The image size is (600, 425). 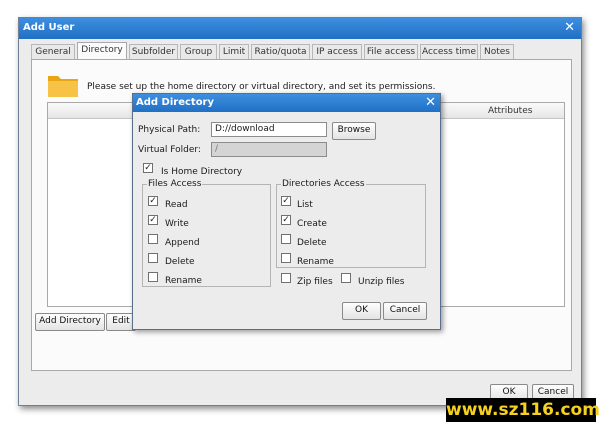 I want to click on column-header-attributes: Attributes, so click(x=510, y=111).